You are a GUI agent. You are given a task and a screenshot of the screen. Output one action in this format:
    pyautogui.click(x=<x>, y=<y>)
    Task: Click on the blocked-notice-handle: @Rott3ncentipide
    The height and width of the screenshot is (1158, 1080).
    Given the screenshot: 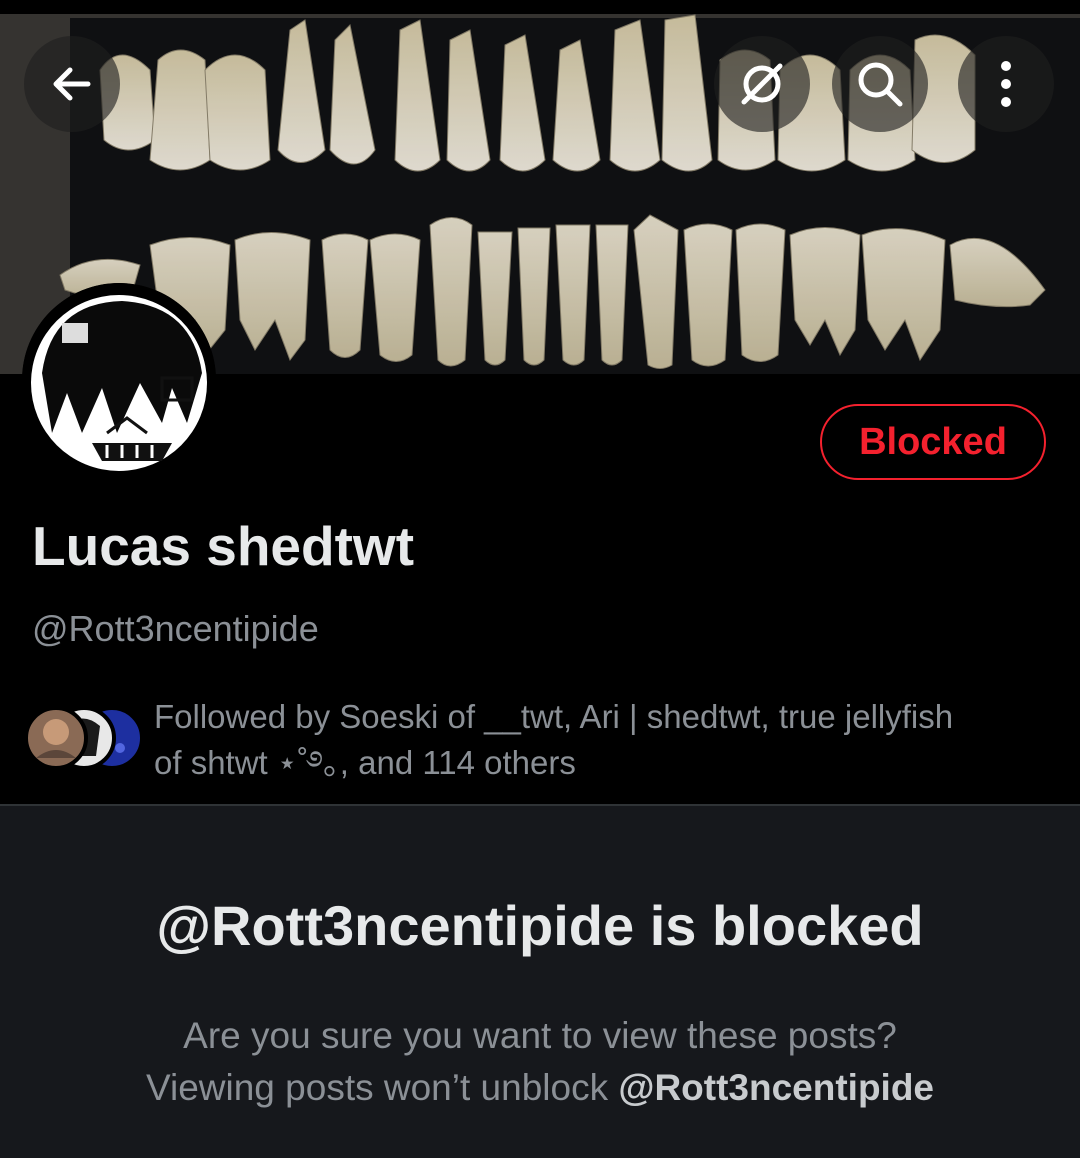 What is the action you would take?
    pyautogui.click(x=776, y=1087)
    